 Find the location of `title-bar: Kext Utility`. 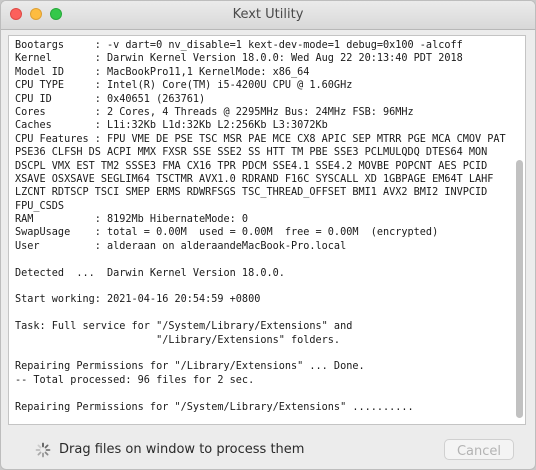

title-bar: Kext Utility is located at coordinates (268, 15).